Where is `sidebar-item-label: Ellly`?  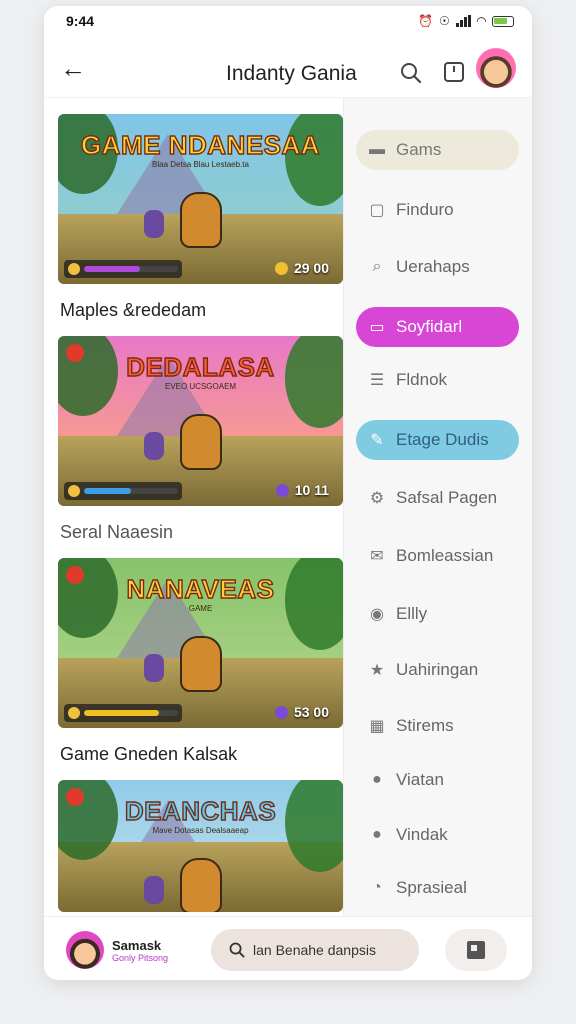
sidebar-item-label: Ellly is located at coordinates (412, 613).